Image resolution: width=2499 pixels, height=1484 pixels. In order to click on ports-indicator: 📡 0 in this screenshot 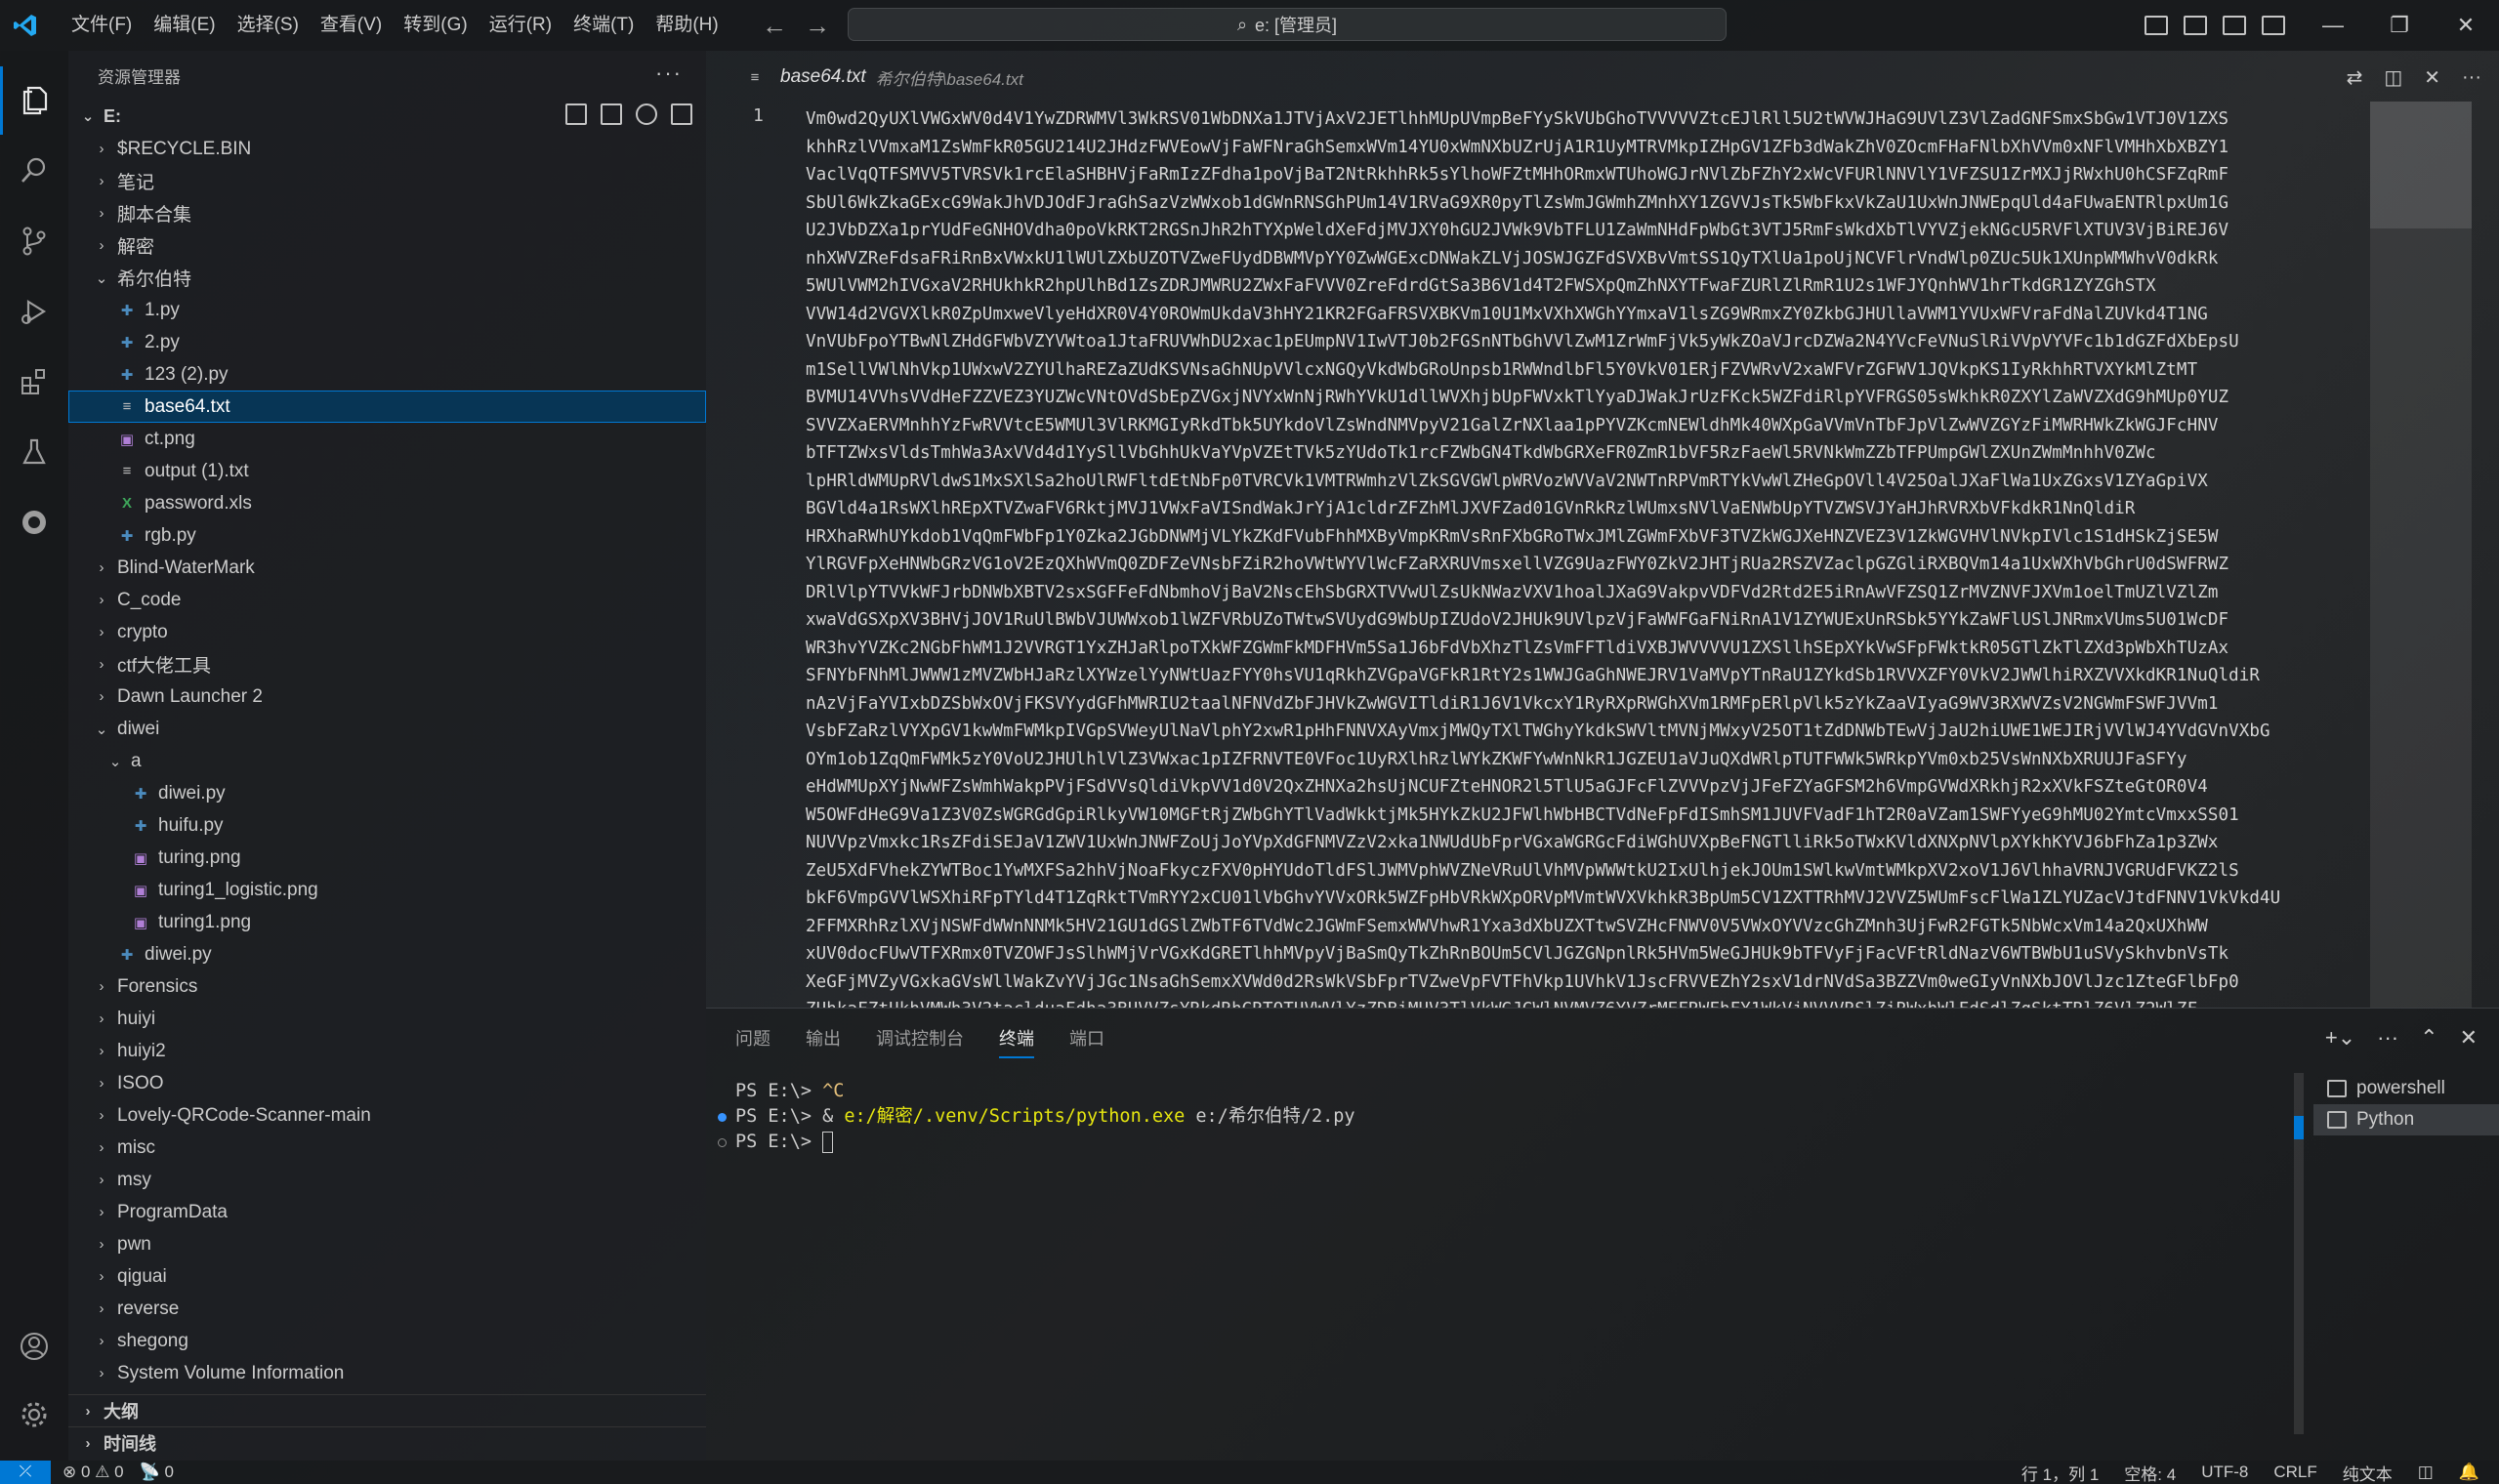, I will do `click(157, 1473)`.